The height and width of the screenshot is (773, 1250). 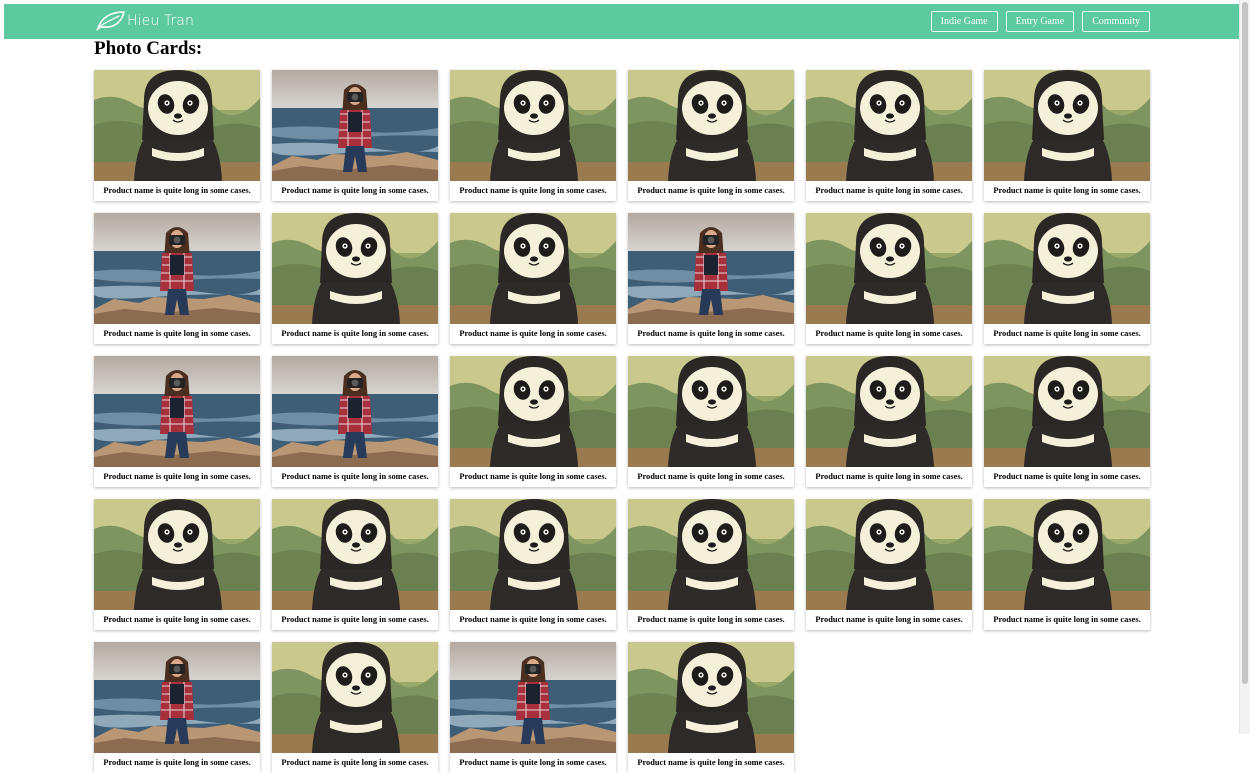 What do you see at coordinates (1116, 21) in the screenshot?
I see `nav-community-button: Community` at bounding box center [1116, 21].